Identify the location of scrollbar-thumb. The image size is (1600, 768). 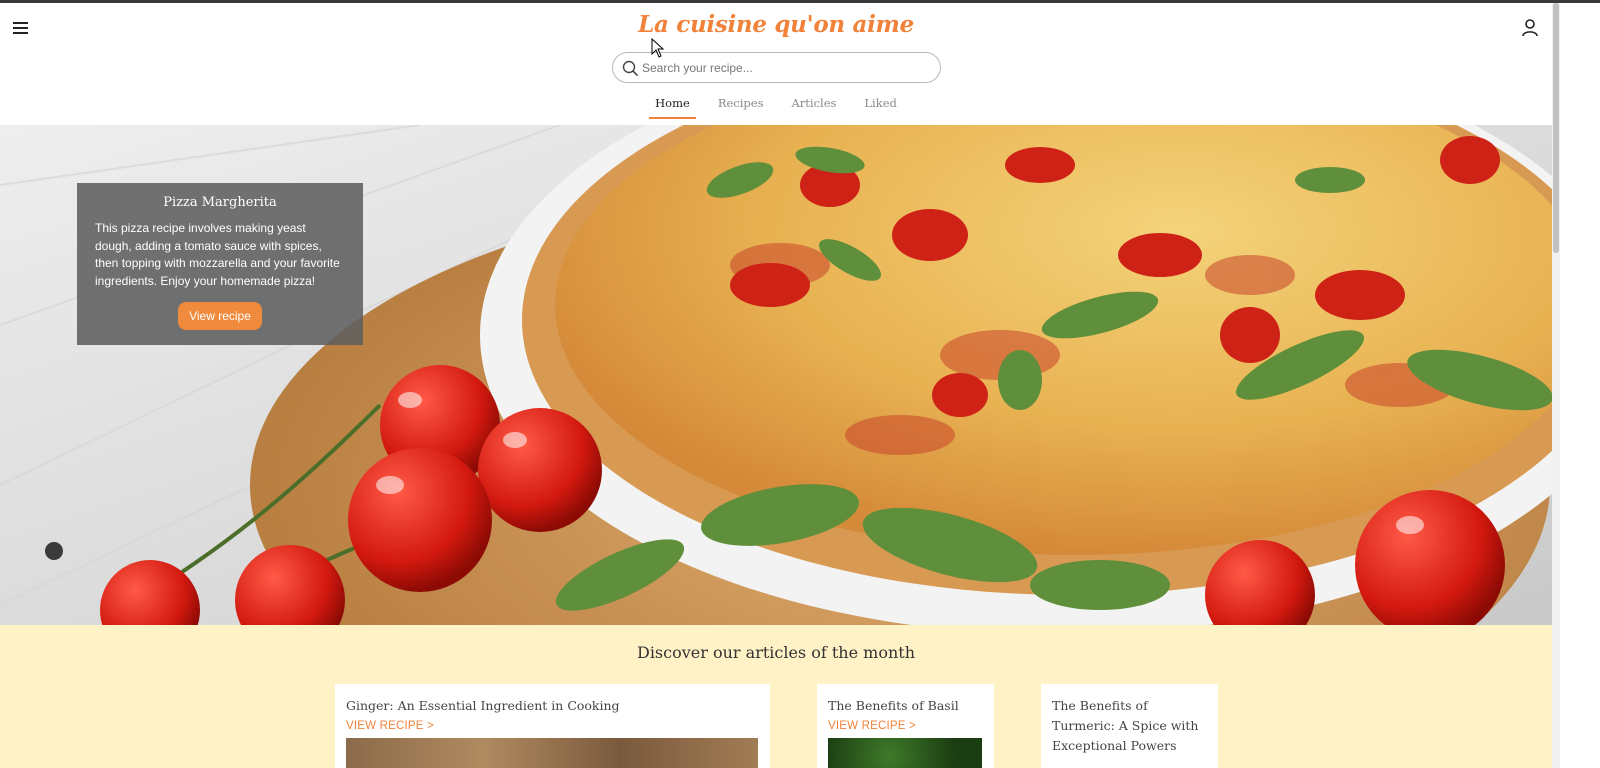
(1556, 128).